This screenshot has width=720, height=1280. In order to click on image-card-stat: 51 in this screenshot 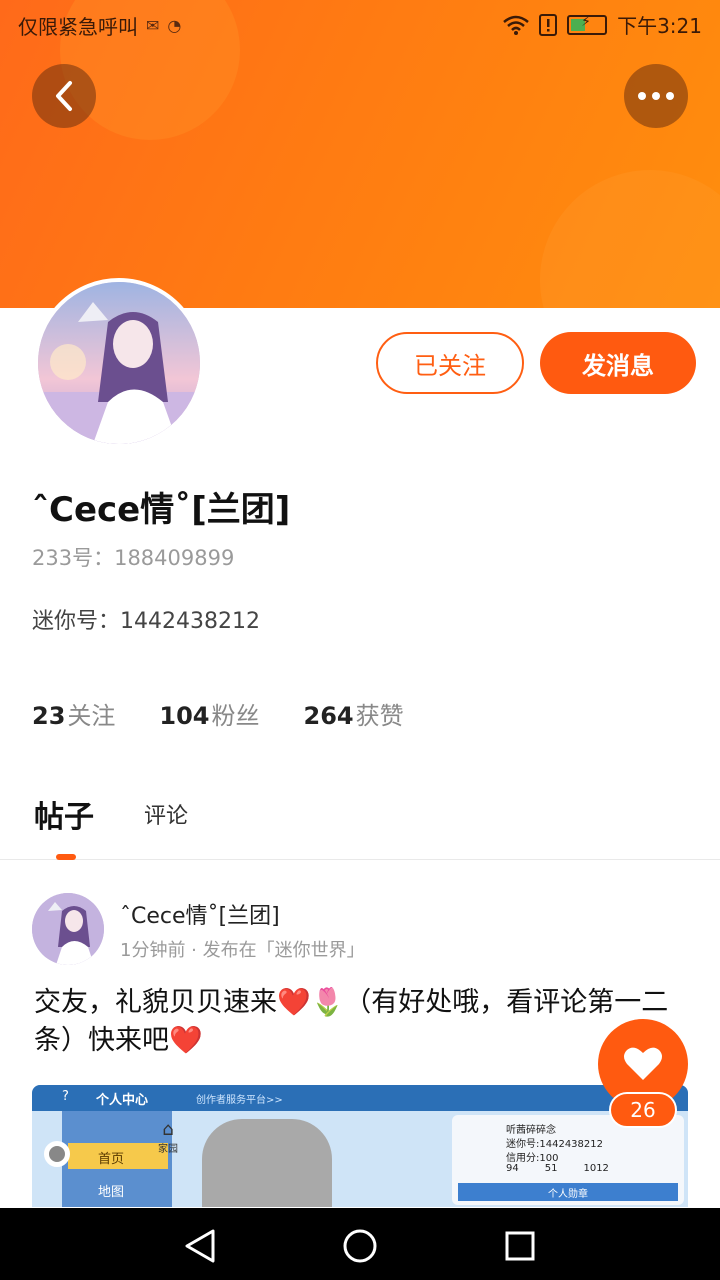, I will do `click(551, 1168)`.